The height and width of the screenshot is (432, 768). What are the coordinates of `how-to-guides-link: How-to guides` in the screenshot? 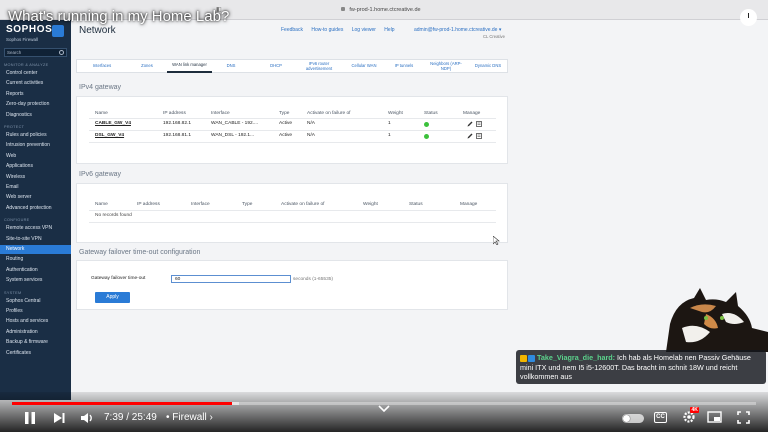 It's located at (327, 30).